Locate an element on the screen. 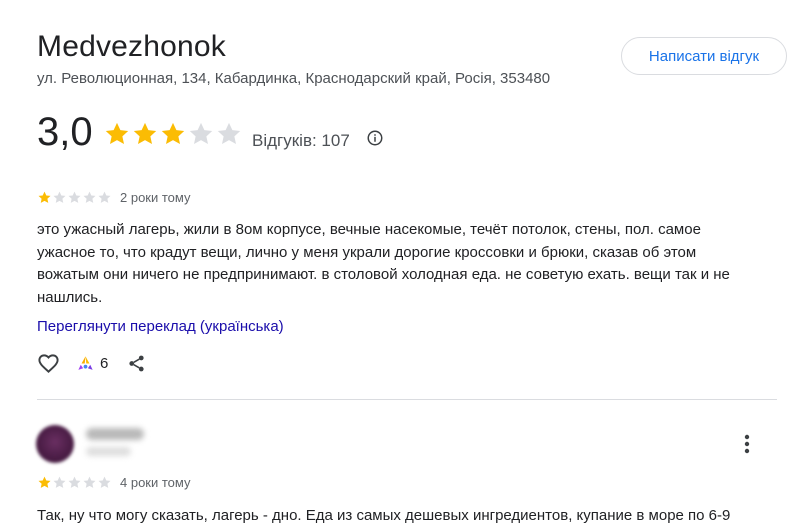 The image size is (794, 529). info-icon is located at coordinates (375, 138).